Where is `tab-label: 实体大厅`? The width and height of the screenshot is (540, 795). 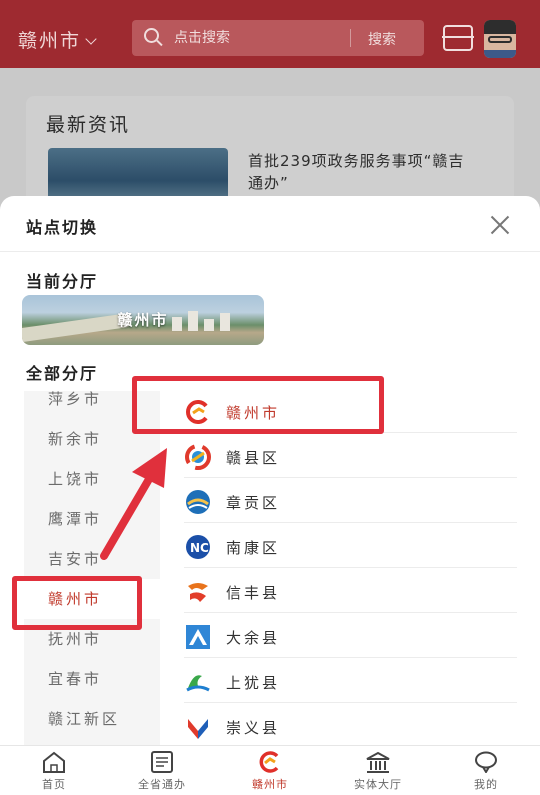 tab-label: 实体大厅 is located at coordinates (378, 784).